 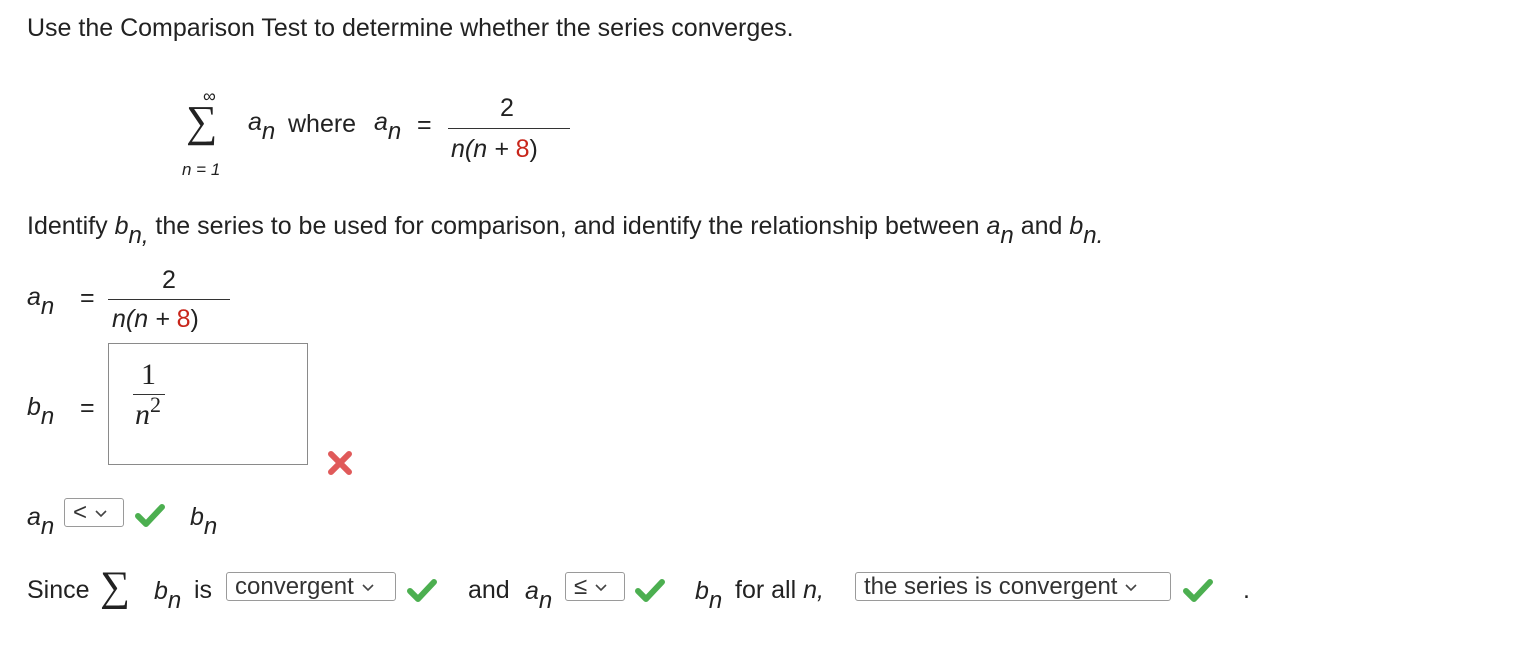 What do you see at coordinates (709, 595) in the screenshot?
I see `conclusion-bn2: bn` at bounding box center [709, 595].